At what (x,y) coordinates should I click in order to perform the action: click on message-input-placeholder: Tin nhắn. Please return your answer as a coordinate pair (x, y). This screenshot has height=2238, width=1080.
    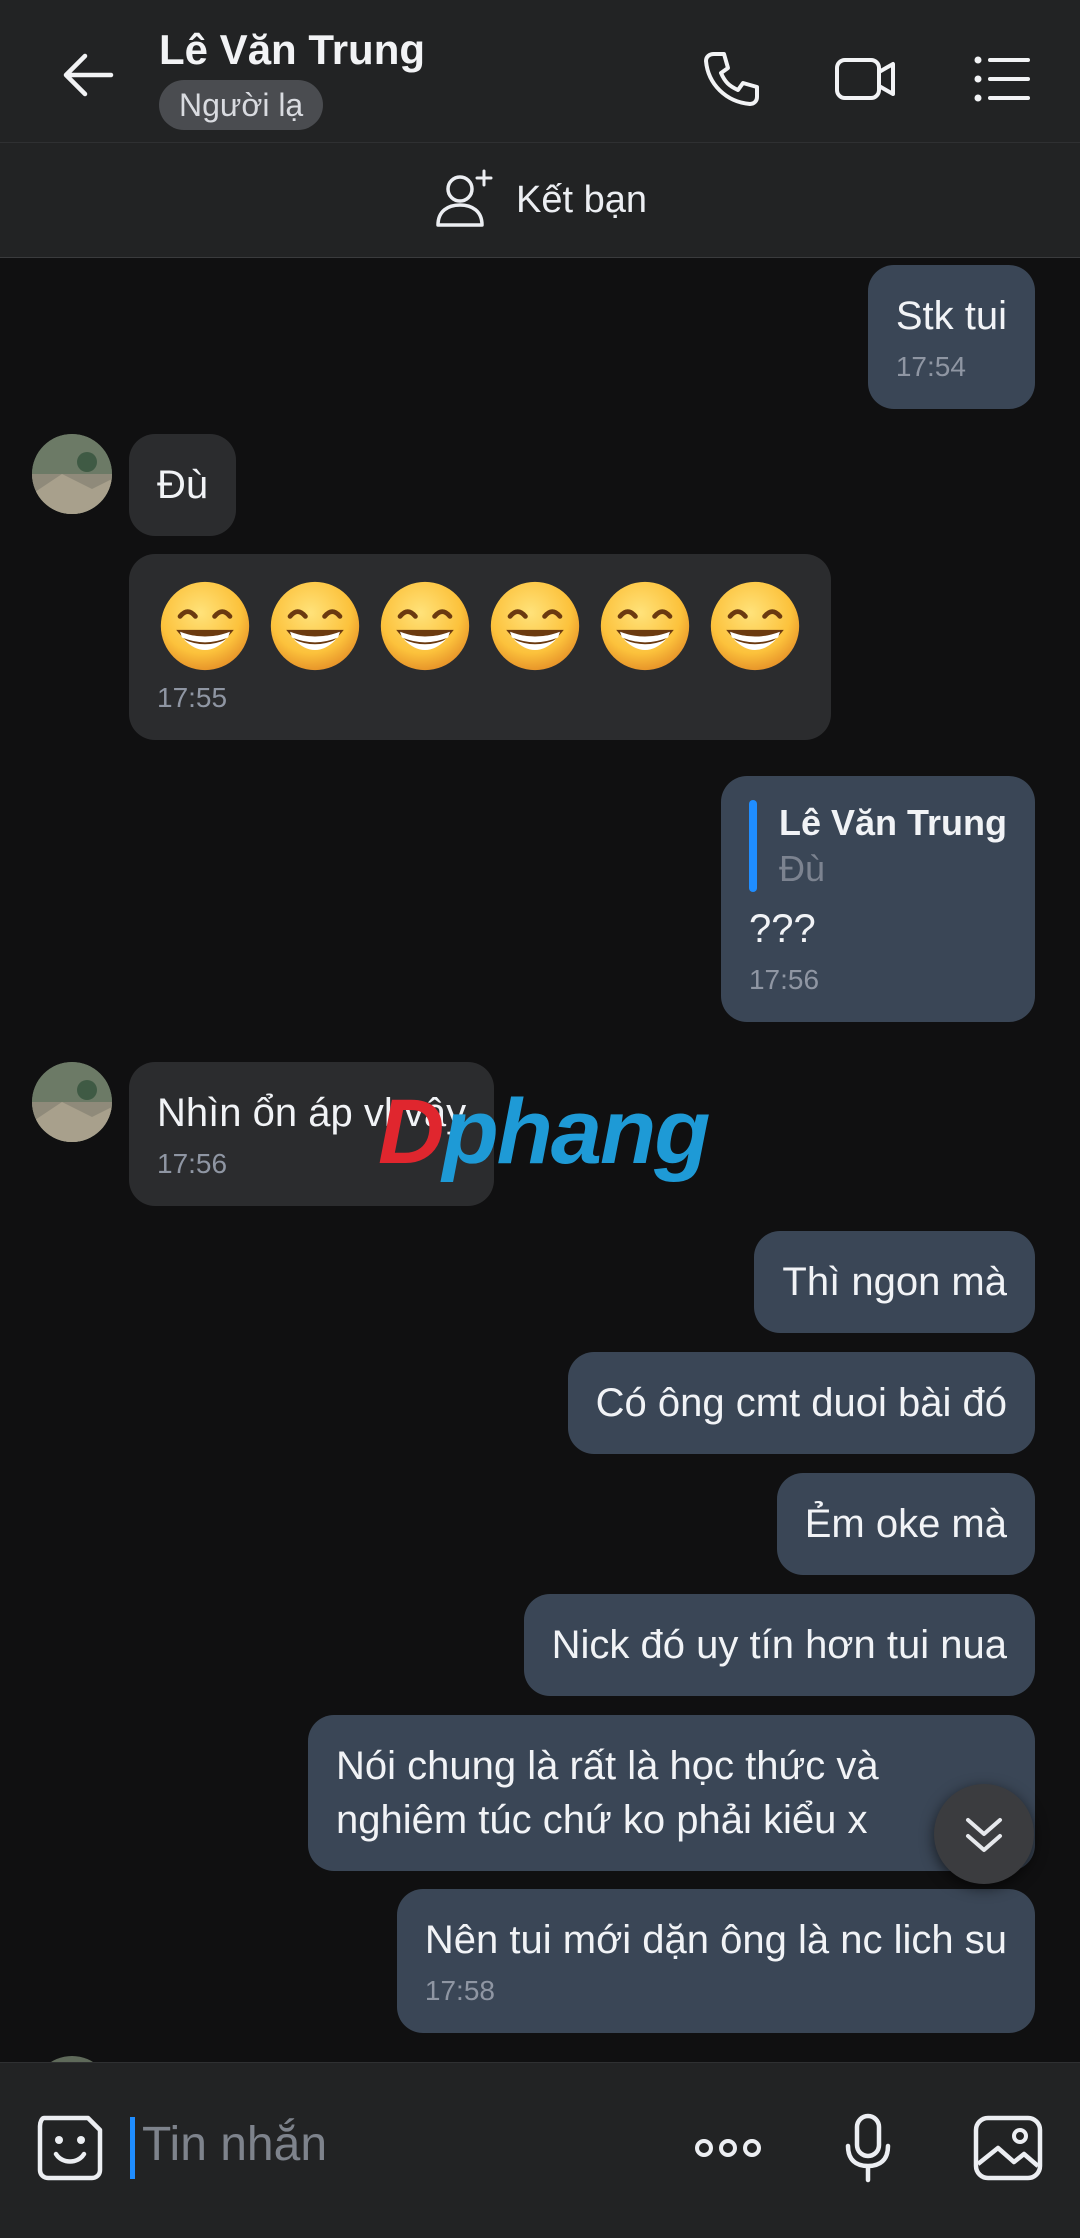
    Looking at the image, I should click on (235, 2144).